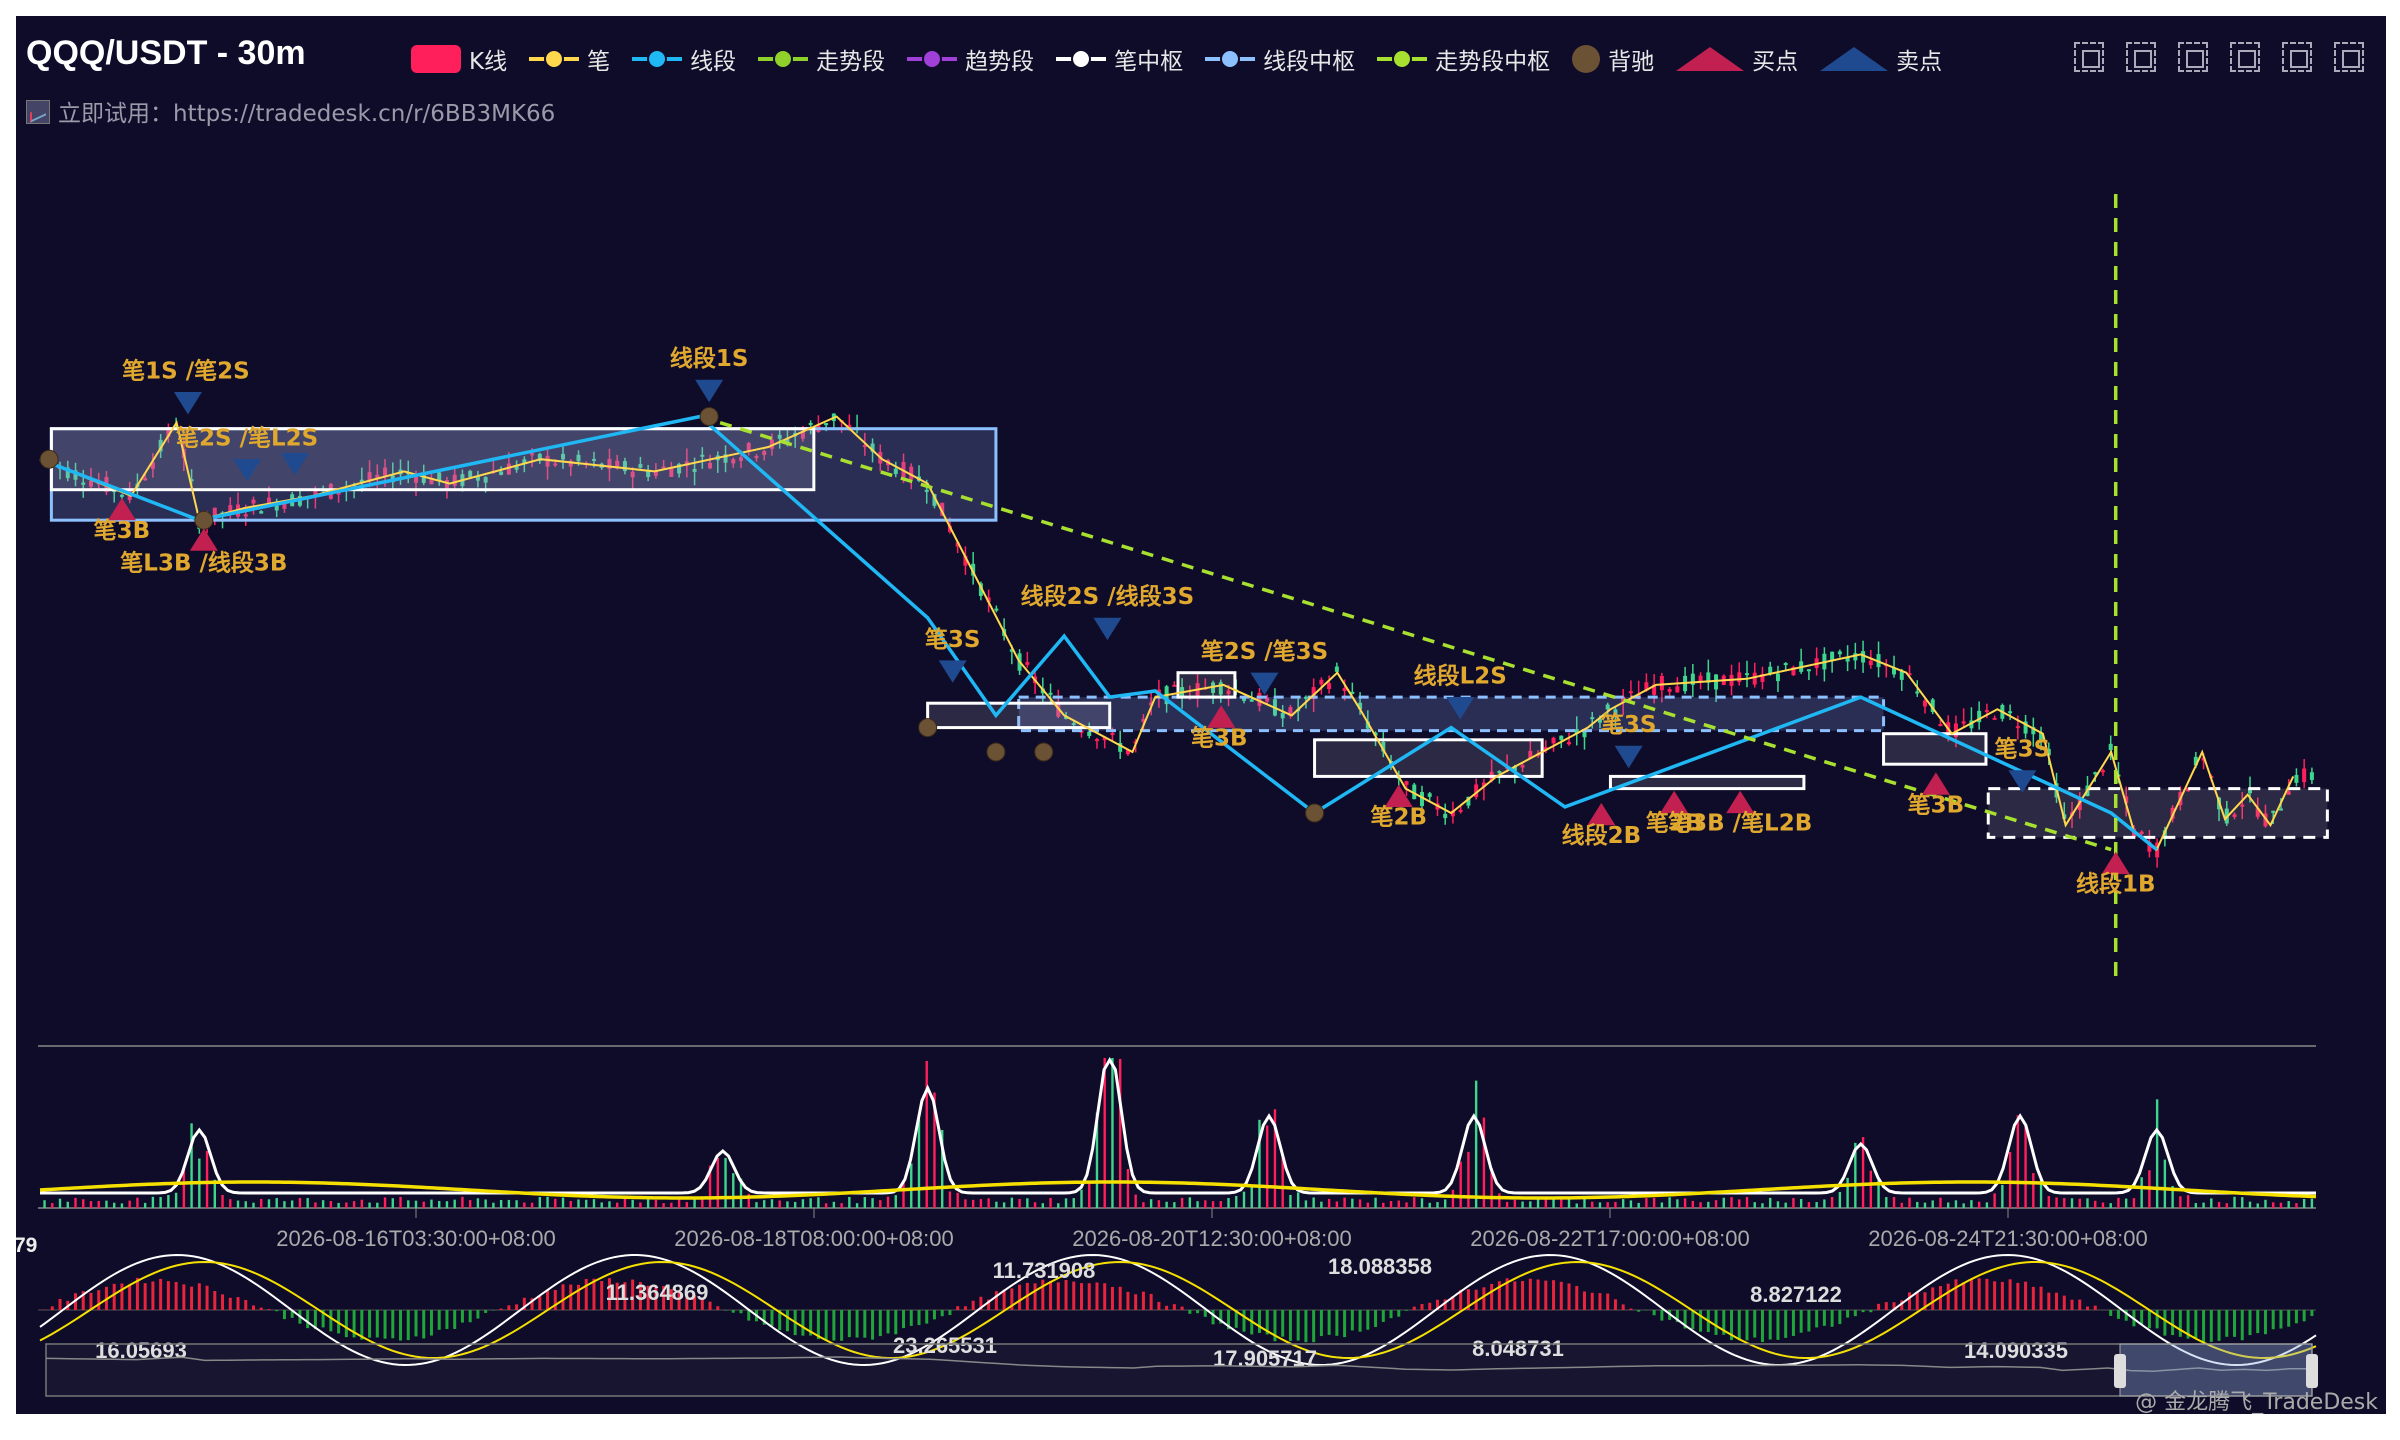 This screenshot has width=2400, height=1440. Describe the element at coordinates (1602, 835) in the screenshot. I see `buy-point-label: 线段2B` at that location.